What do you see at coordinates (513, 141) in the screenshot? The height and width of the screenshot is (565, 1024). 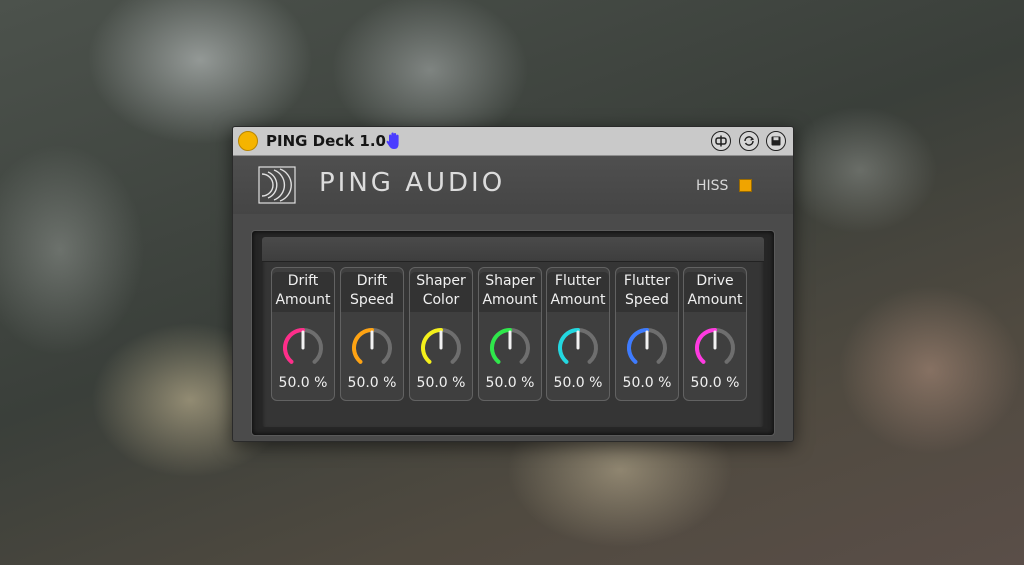 I see `title-bar: PING Deck 1.0` at bounding box center [513, 141].